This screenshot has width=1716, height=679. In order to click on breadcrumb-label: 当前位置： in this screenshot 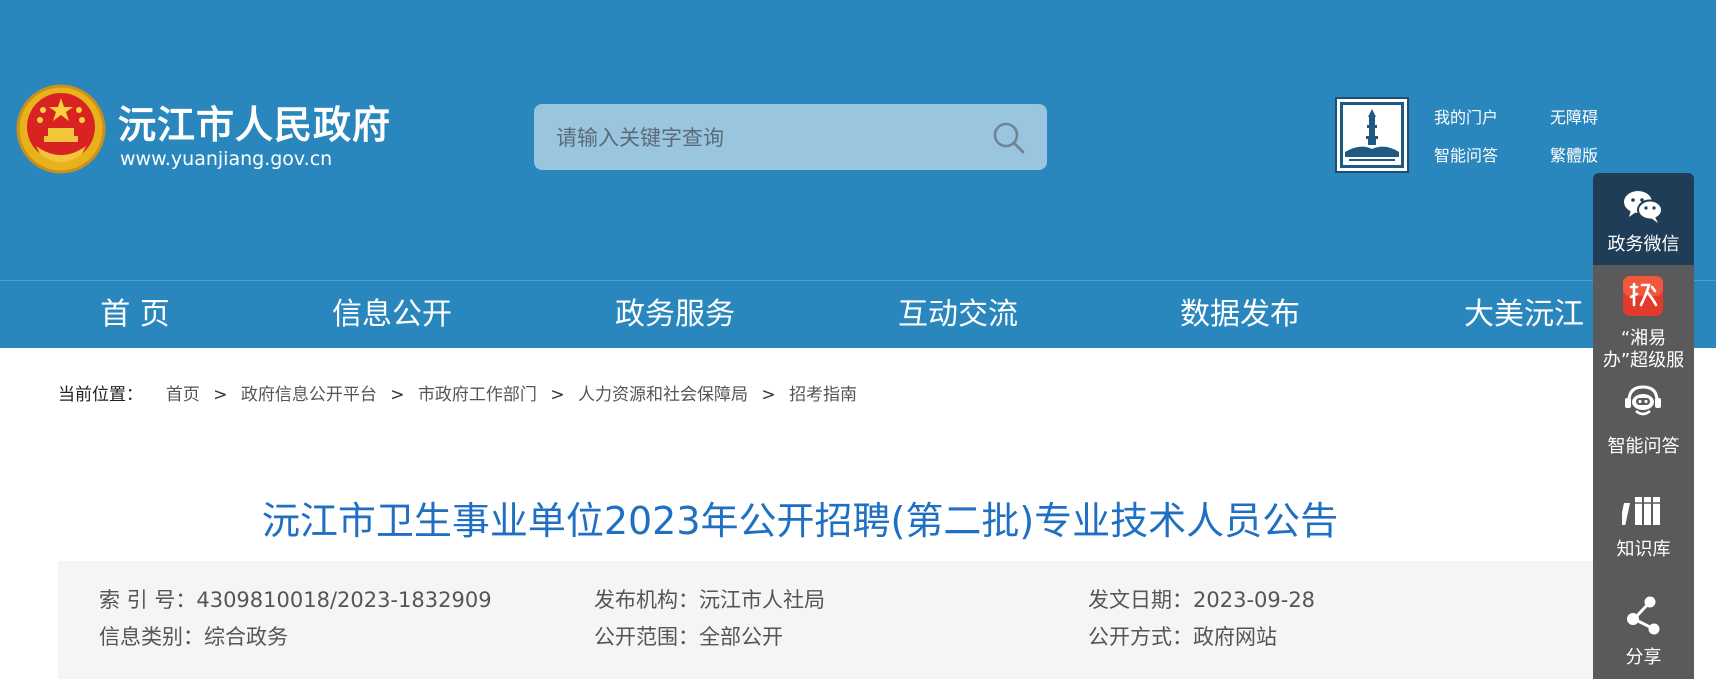, I will do `click(100, 395)`.